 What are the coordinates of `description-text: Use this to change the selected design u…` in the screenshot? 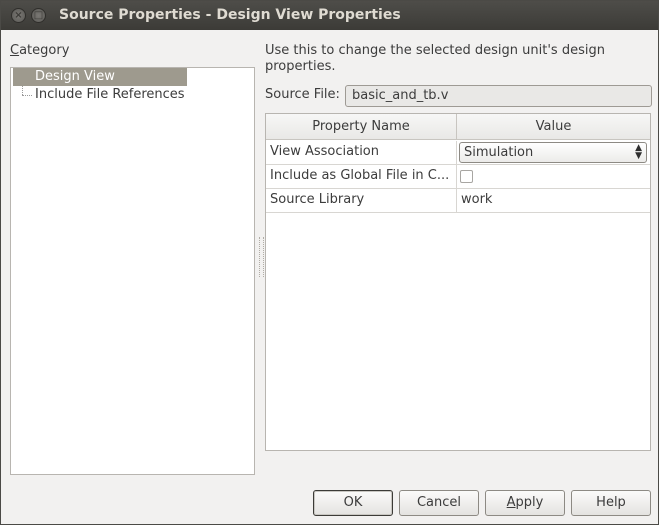 It's located at (435, 58).